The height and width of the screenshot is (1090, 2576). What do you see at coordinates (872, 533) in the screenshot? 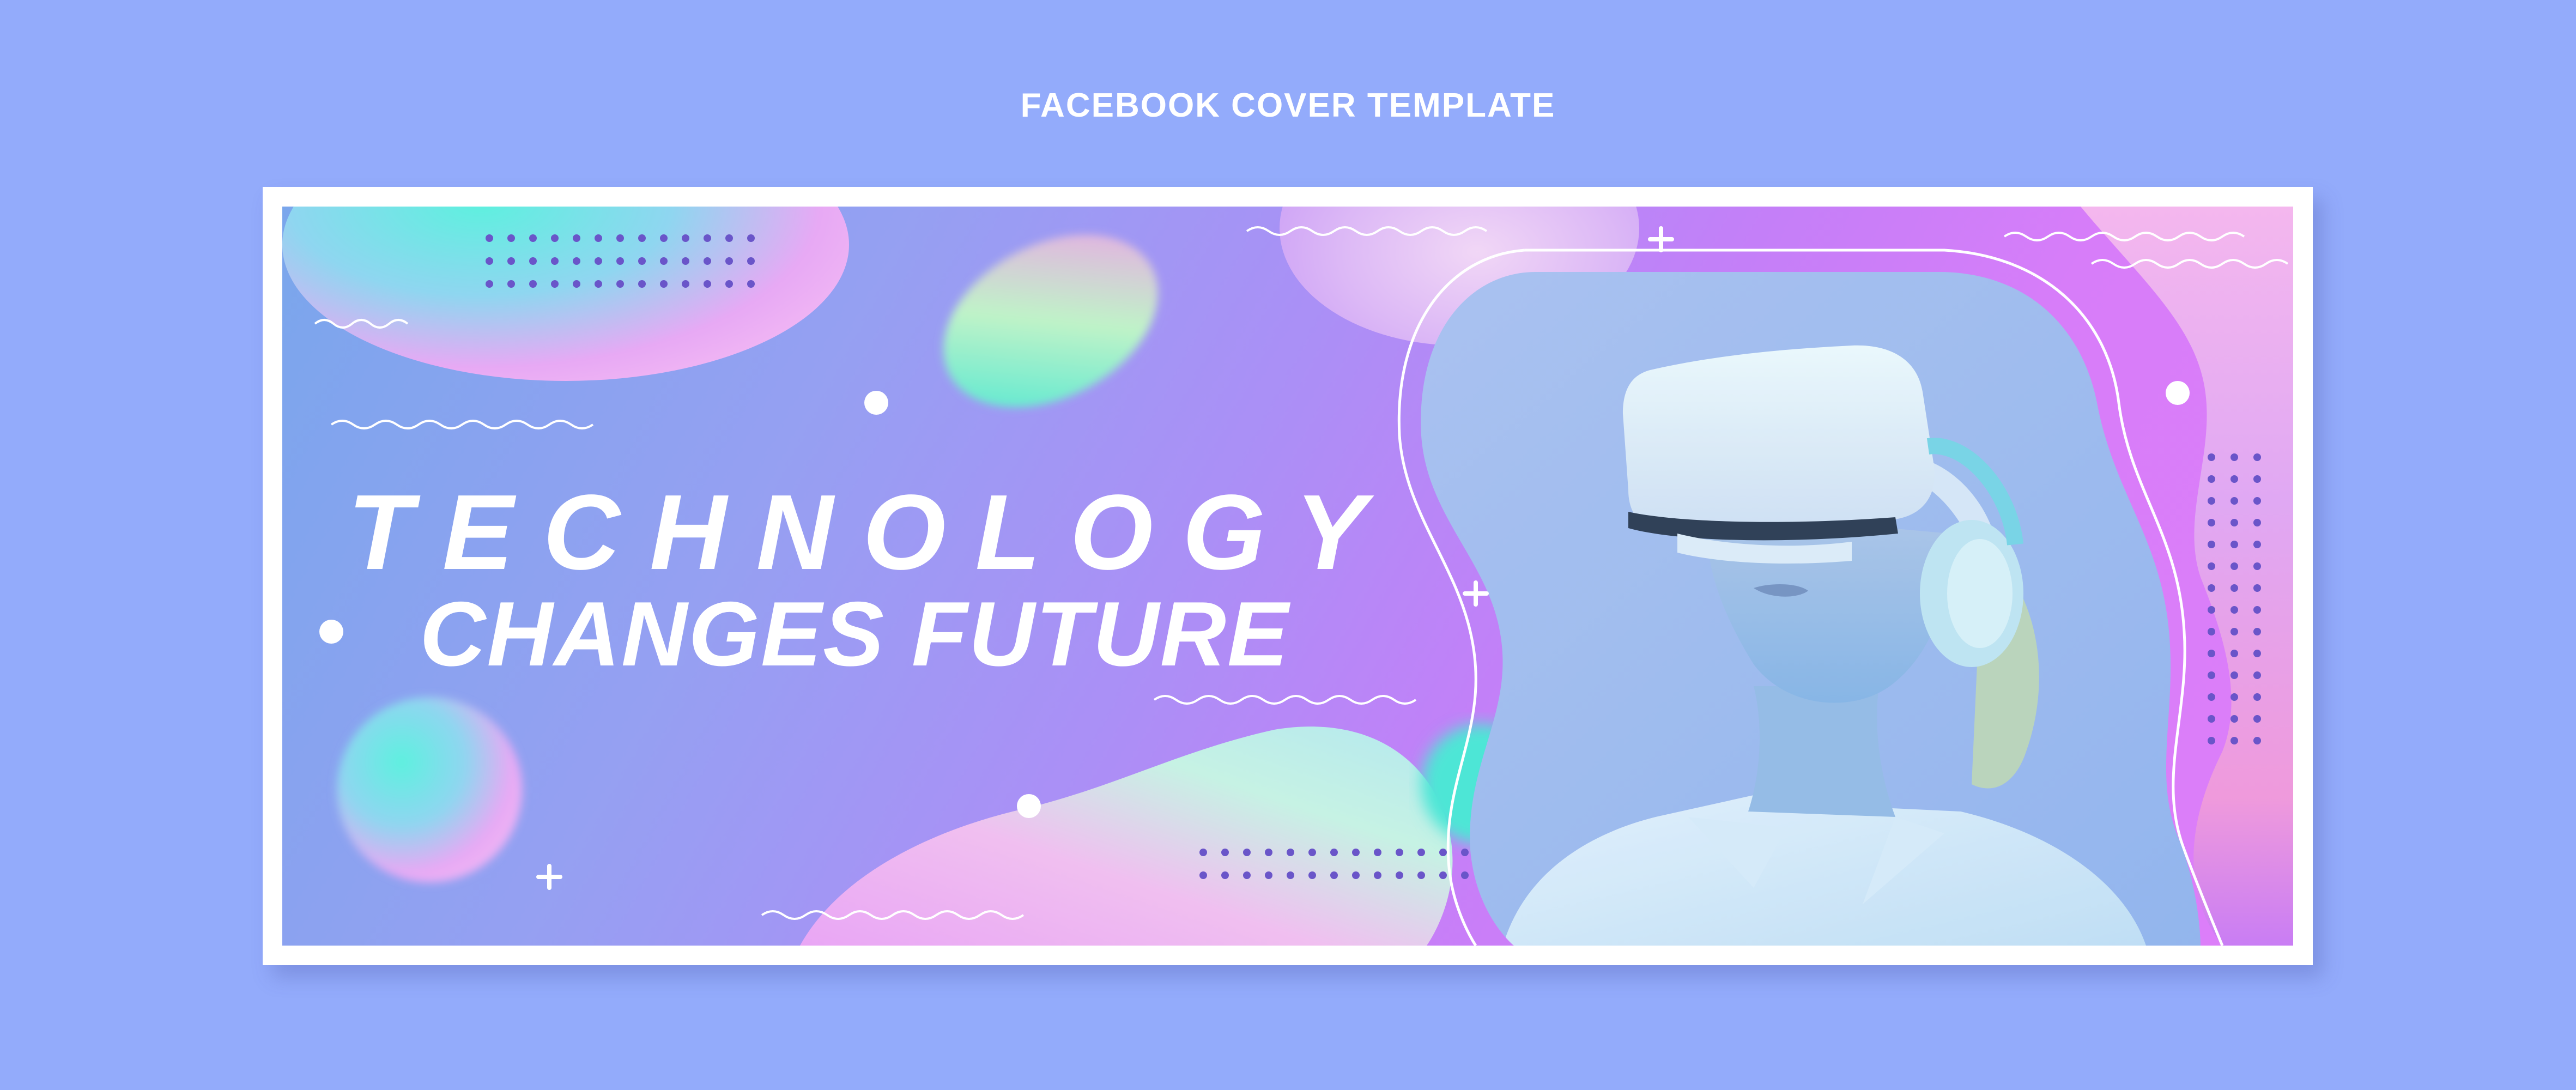
I see `headline-technology: TECHNOLOGY` at bounding box center [872, 533].